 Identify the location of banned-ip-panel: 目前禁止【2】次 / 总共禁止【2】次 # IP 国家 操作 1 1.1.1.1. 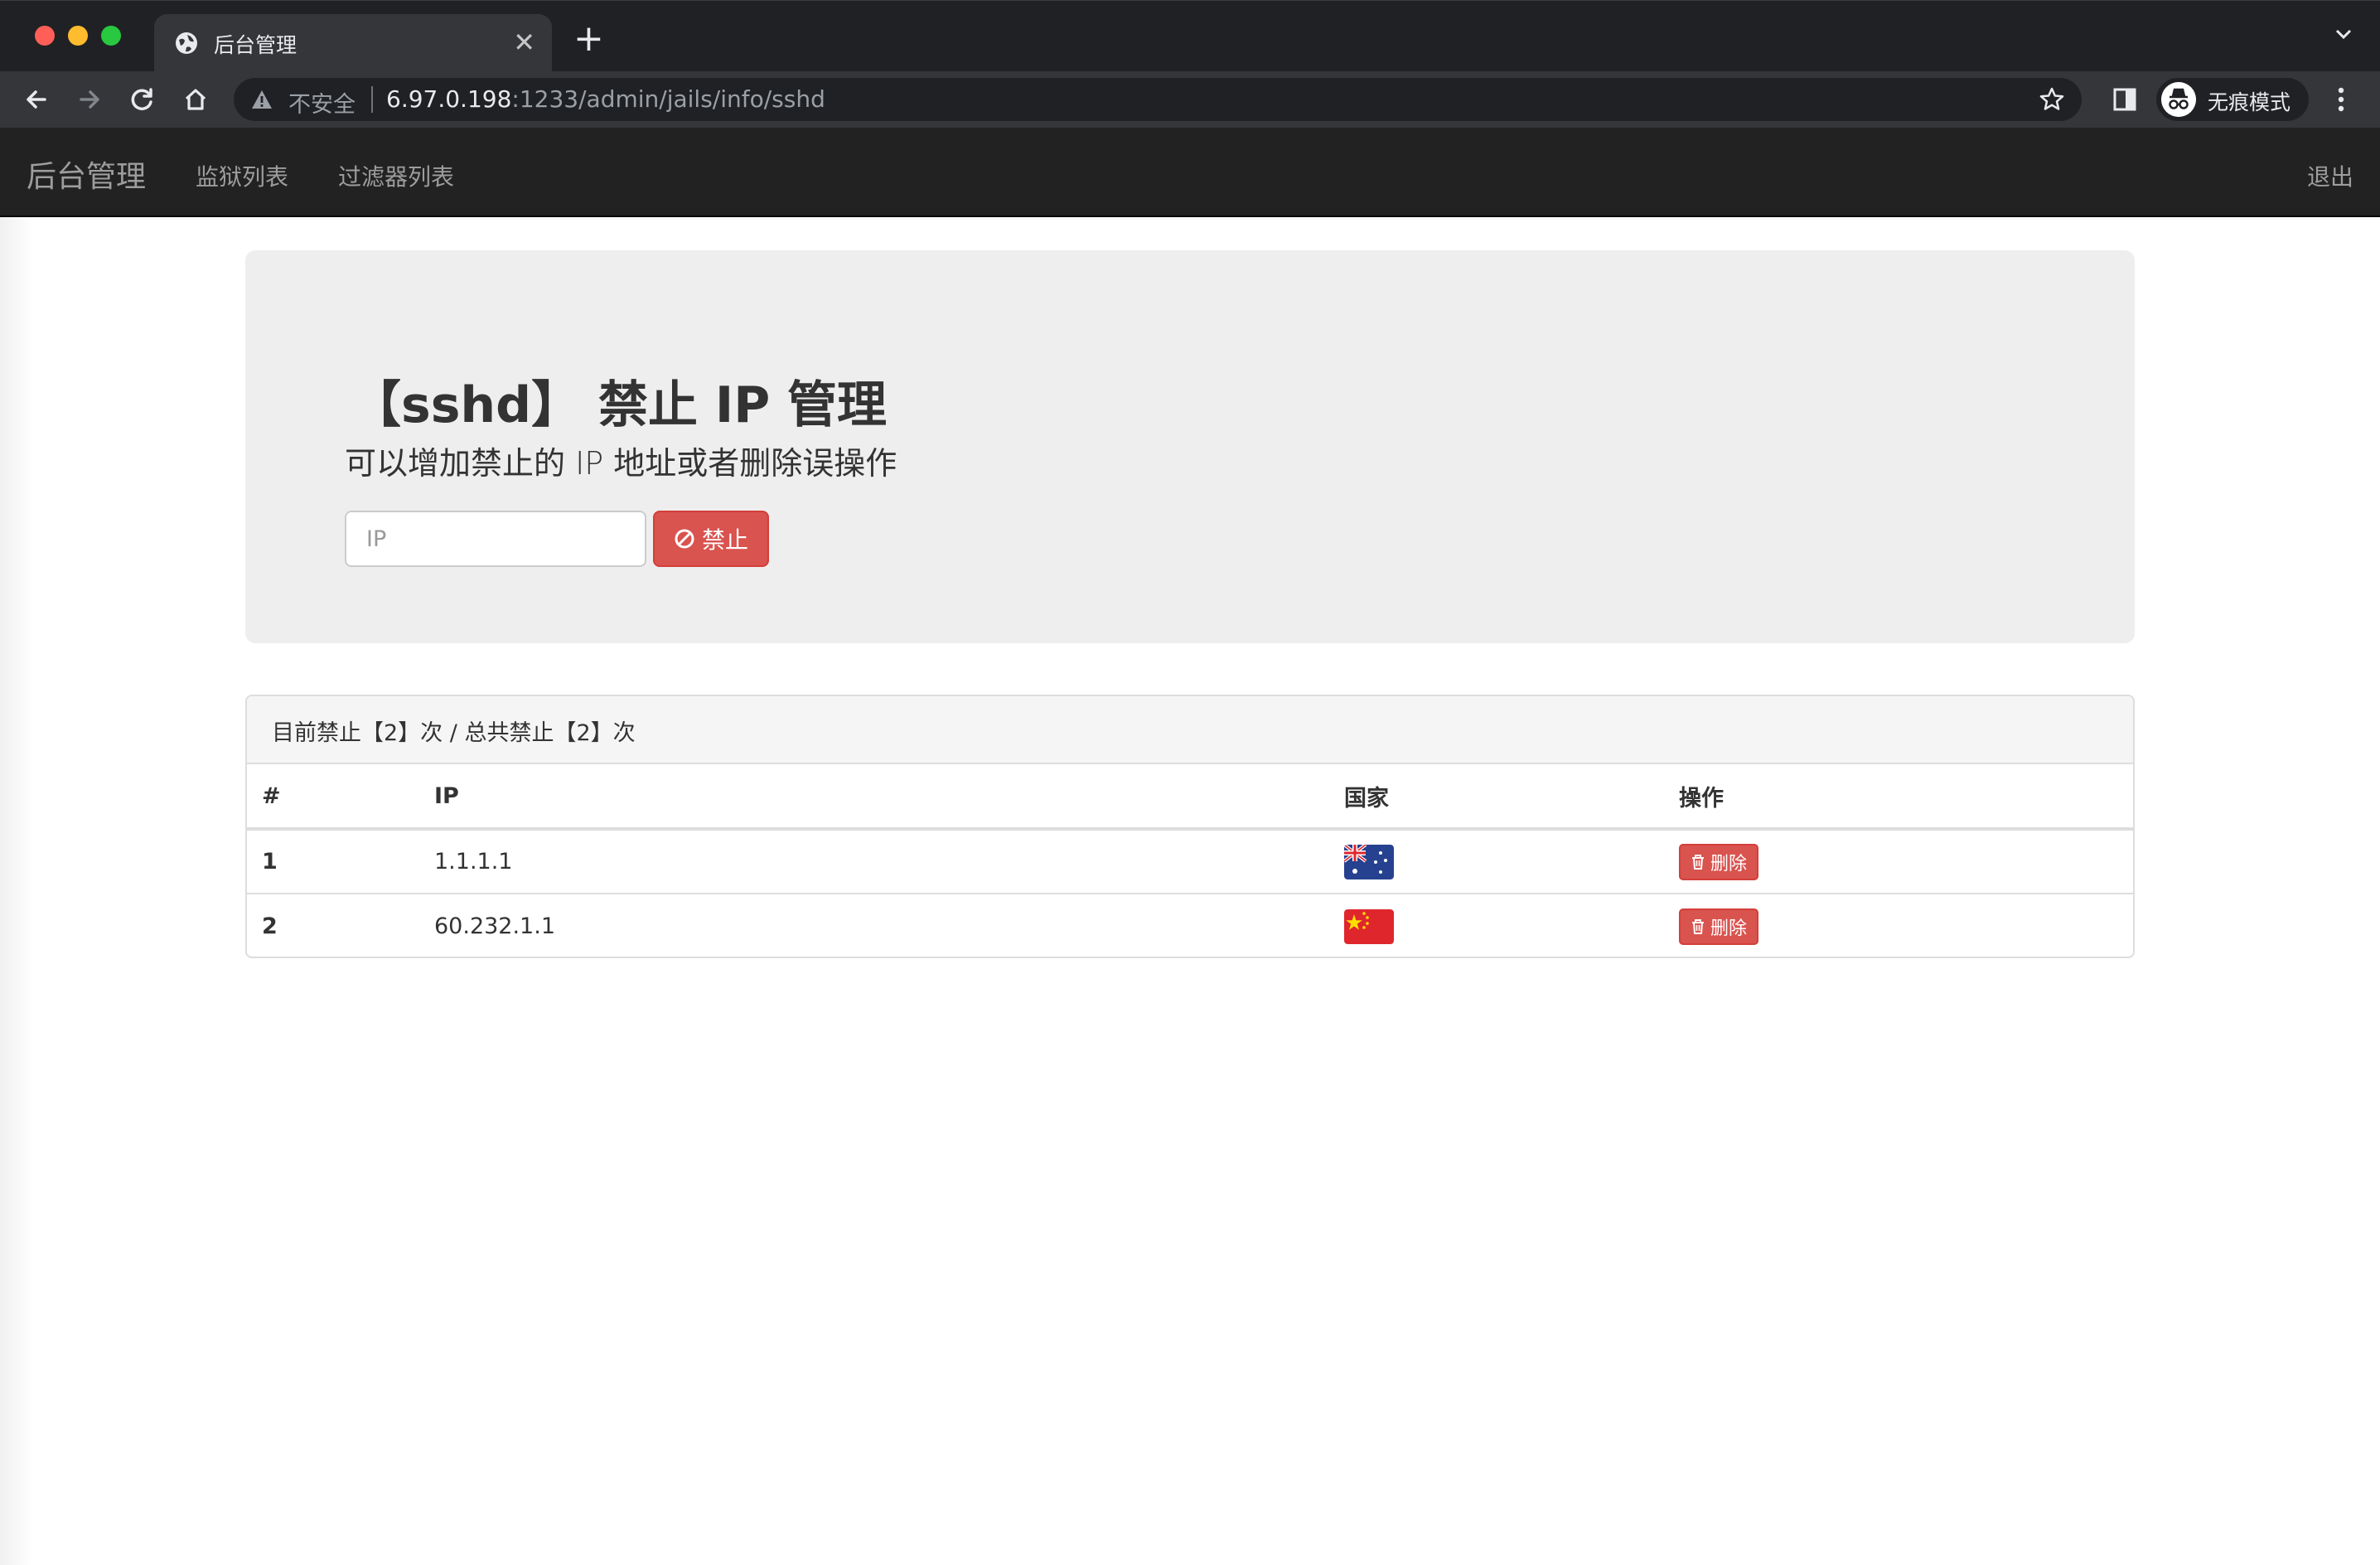
(1190, 826).